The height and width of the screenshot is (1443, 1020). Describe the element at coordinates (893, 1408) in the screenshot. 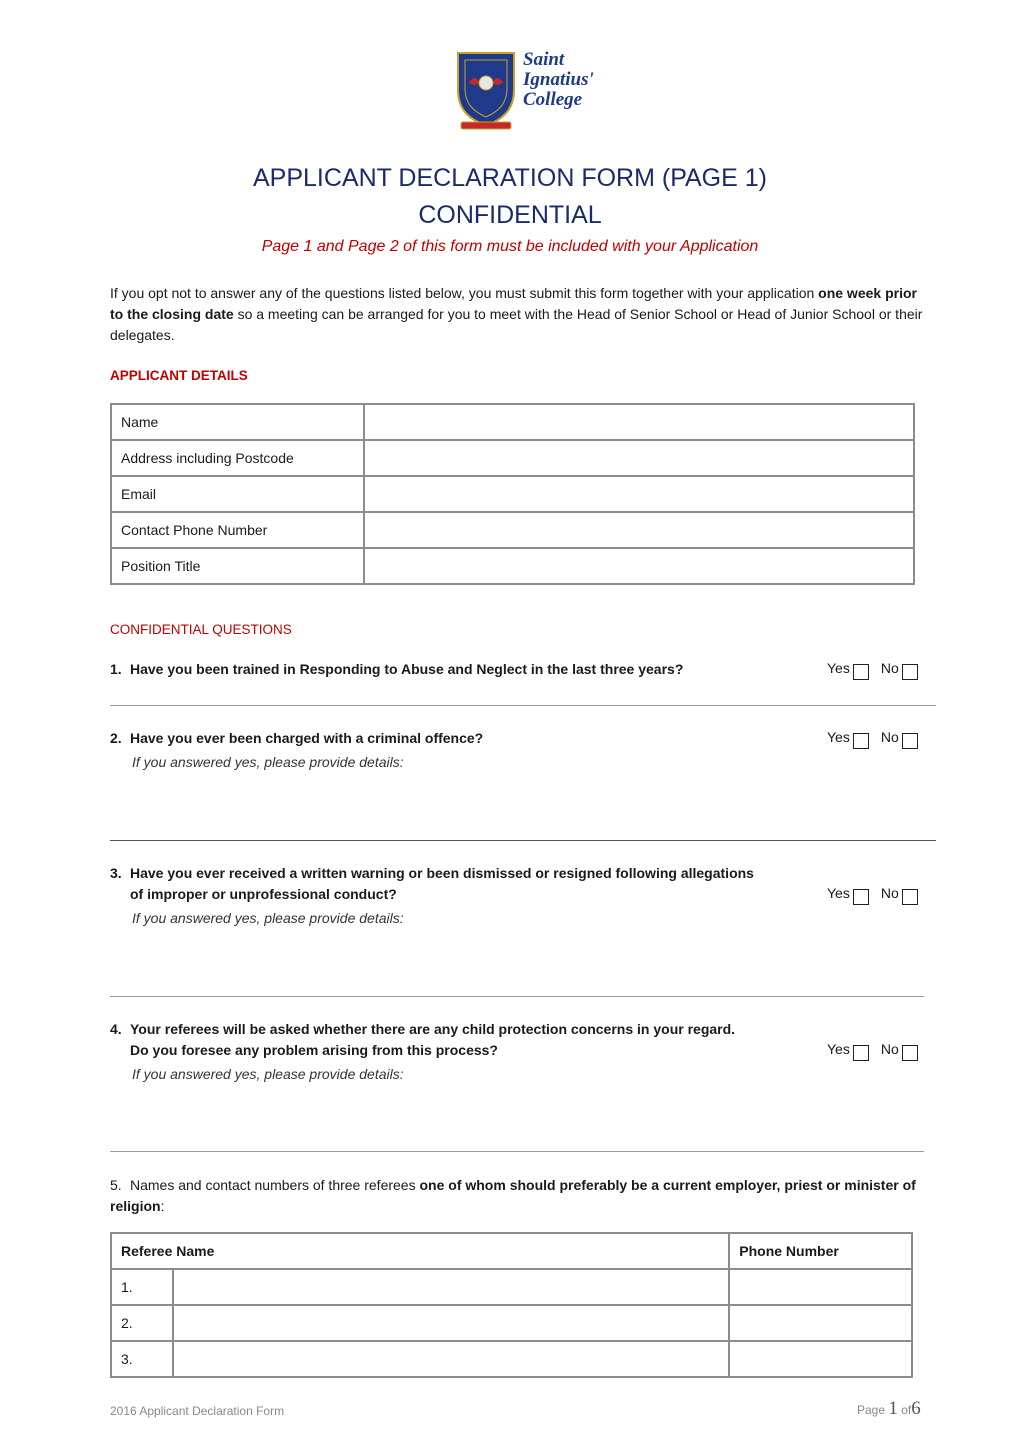

I see `page-number: 1` at that location.